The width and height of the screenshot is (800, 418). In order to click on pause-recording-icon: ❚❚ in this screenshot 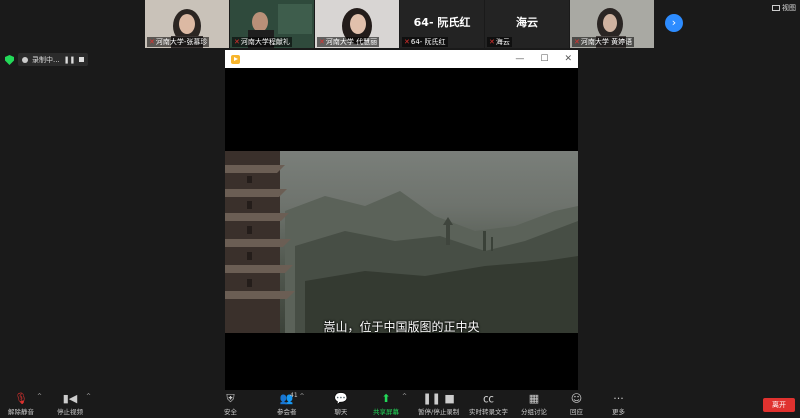, I will do `click(70, 60)`.